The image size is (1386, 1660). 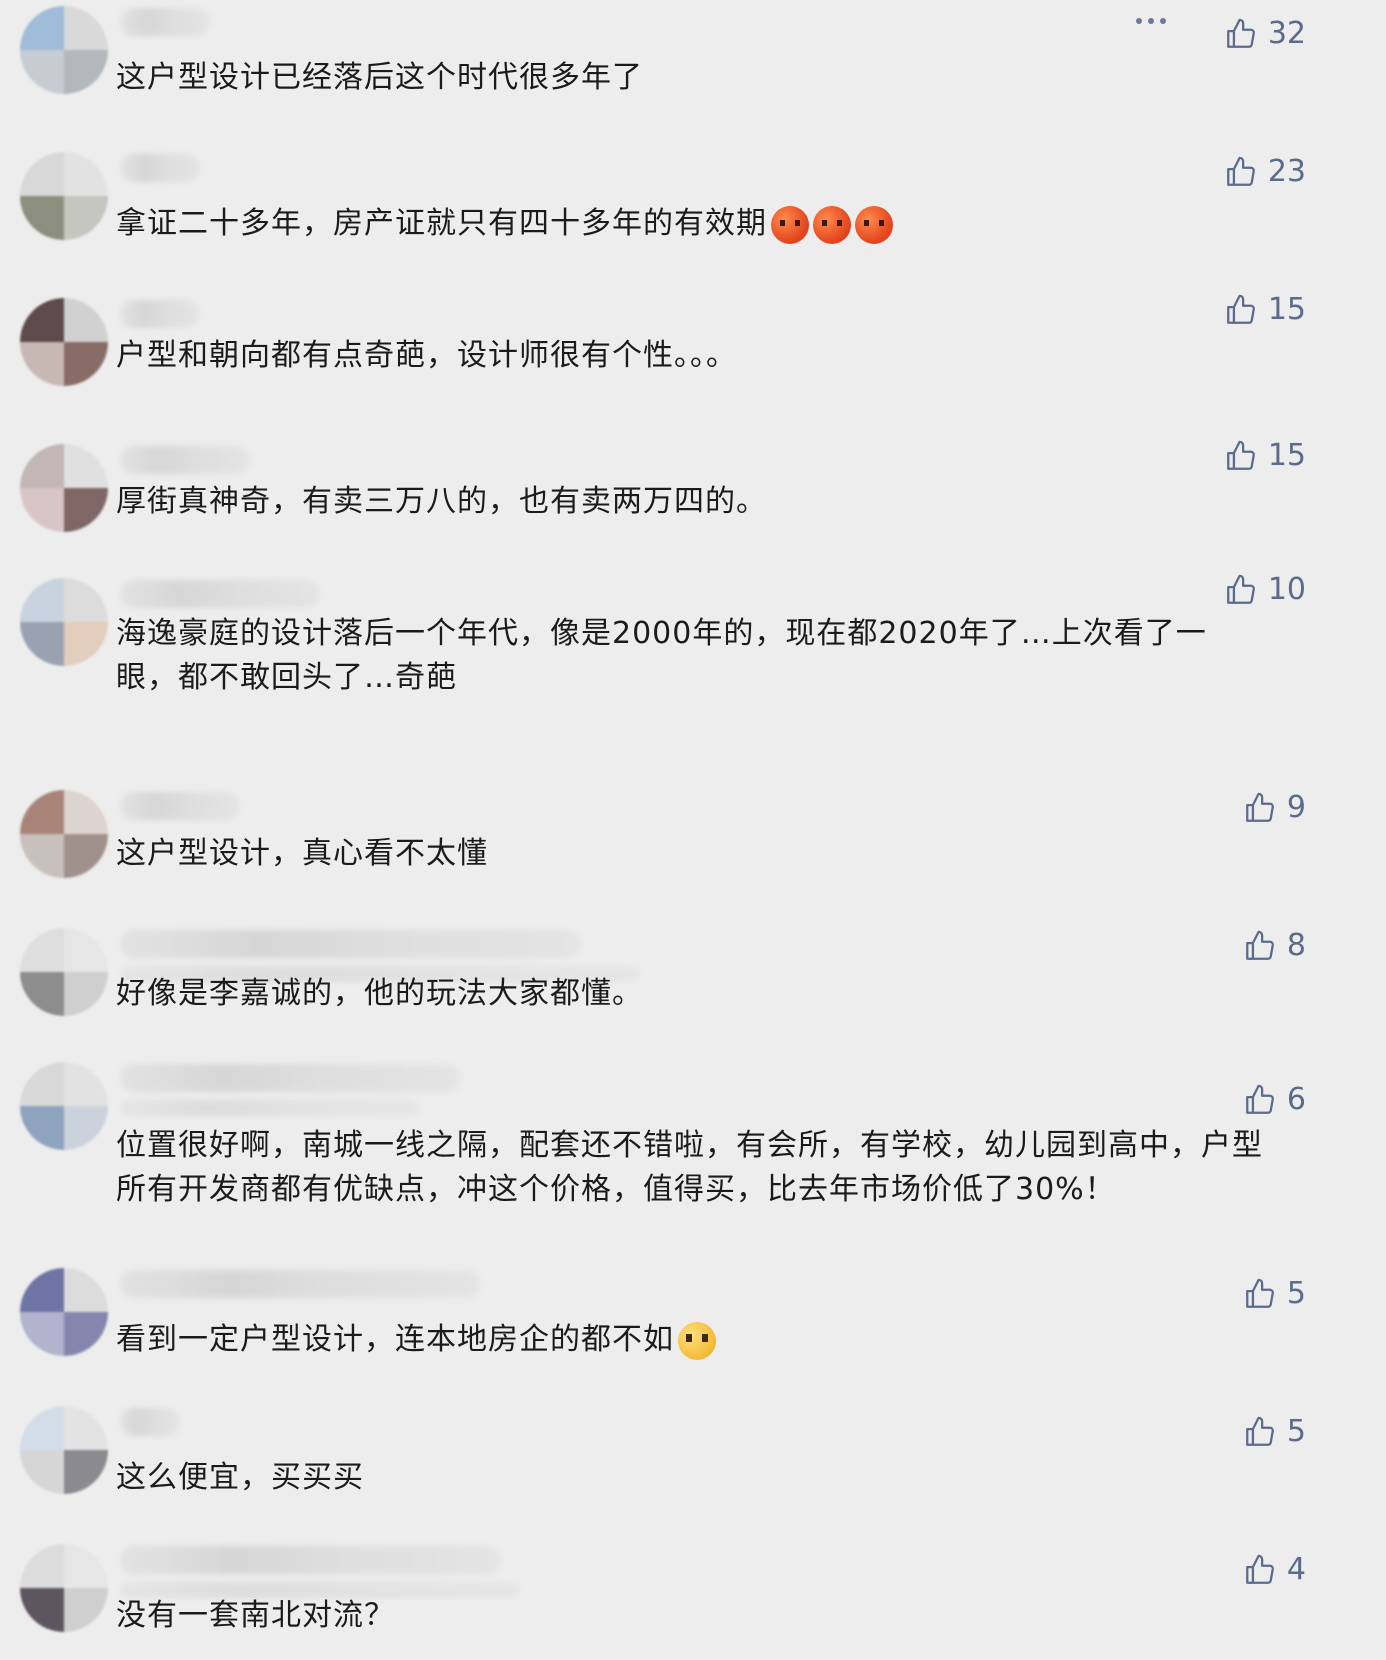 I want to click on like-count: 10, so click(x=1286, y=589).